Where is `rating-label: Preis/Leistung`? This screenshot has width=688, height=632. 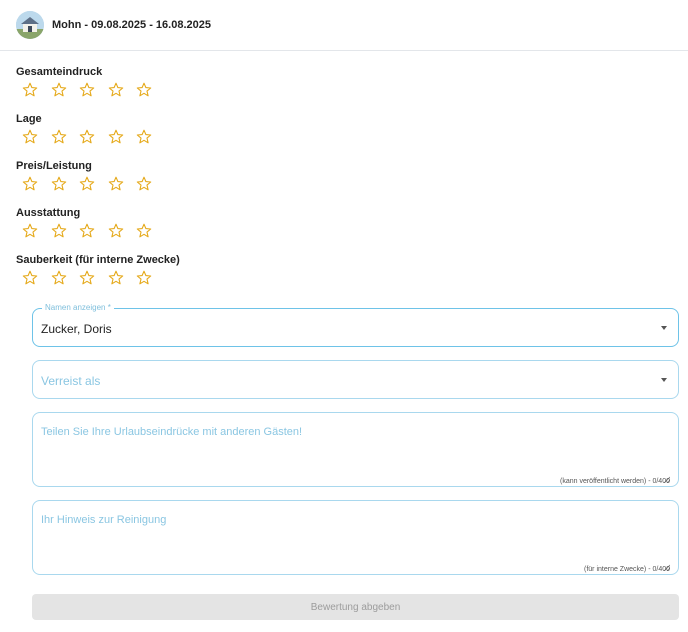 rating-label: Preis/Leistung is located at coordinates (54, 166).